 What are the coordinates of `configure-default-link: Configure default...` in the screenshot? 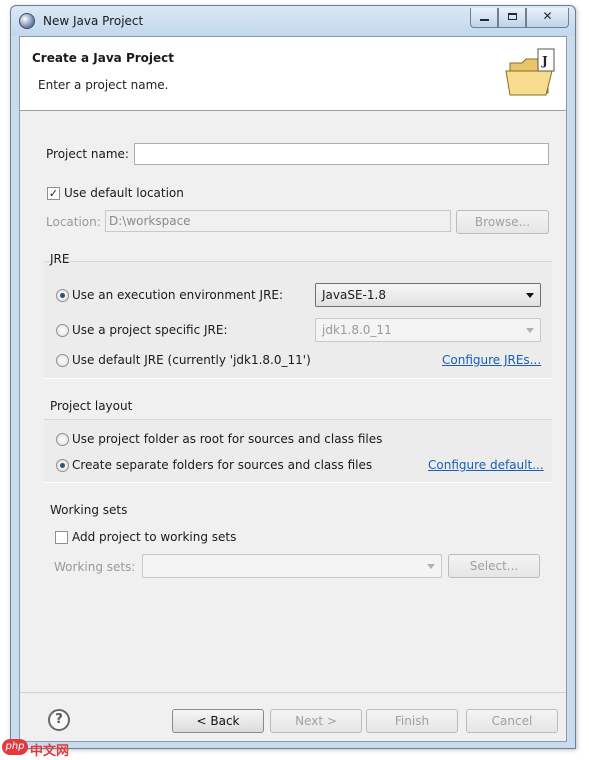 It's located at (486, 465).